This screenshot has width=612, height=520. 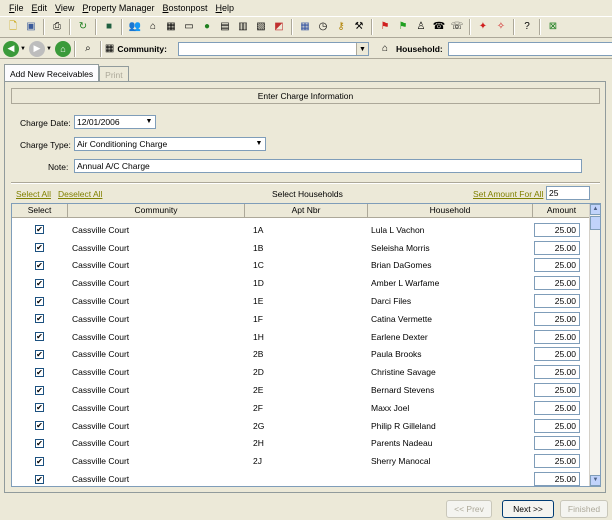 What do you see at coordinates (403, 27) in the screenshot?
I see `green-flag-icon: ⚑` at bounding box center [403, 27].